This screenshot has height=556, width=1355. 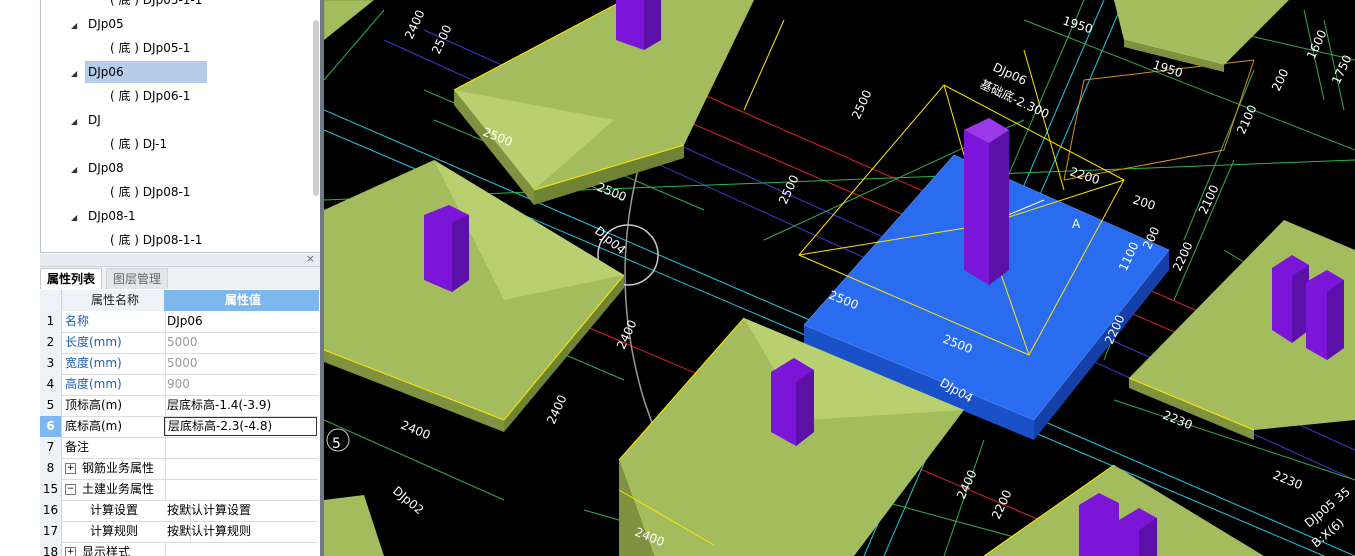 What do you see at coordinates (94, 426) in the screenshot?
I see `property-name-text: 底标高(m)` at bounding box center [94, 426].